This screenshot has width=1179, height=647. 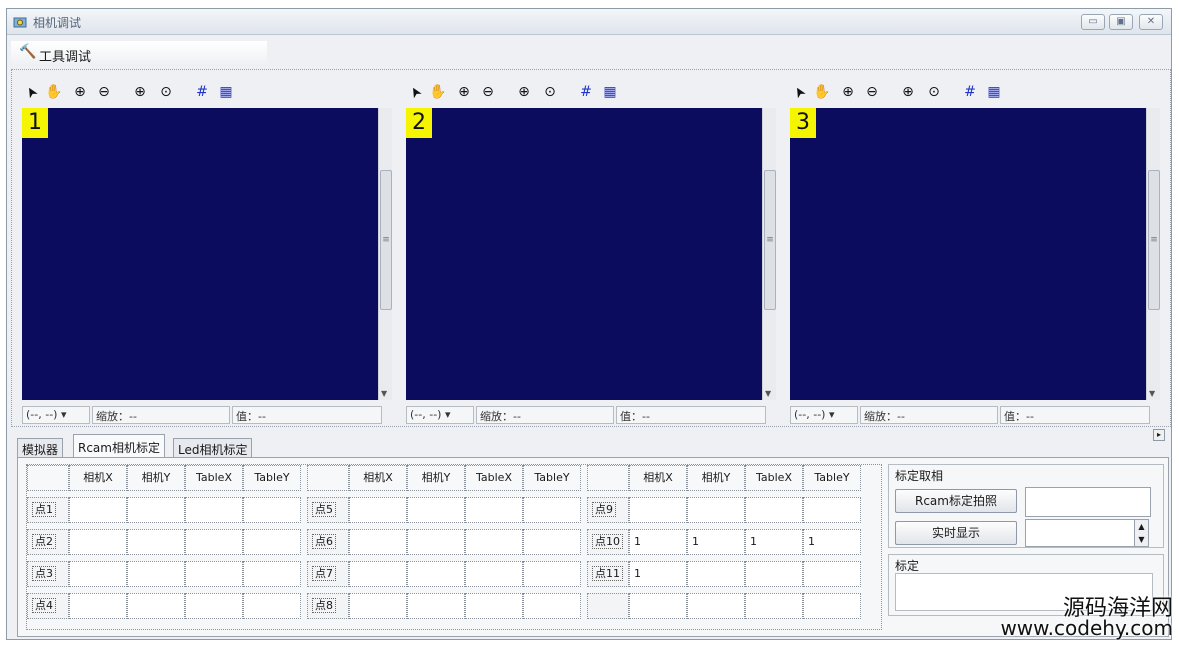 What do you see at coordinates (1121, 22) in the screenshot?
I see `maximize-button: ▣` at bounding box center [1121, 22].